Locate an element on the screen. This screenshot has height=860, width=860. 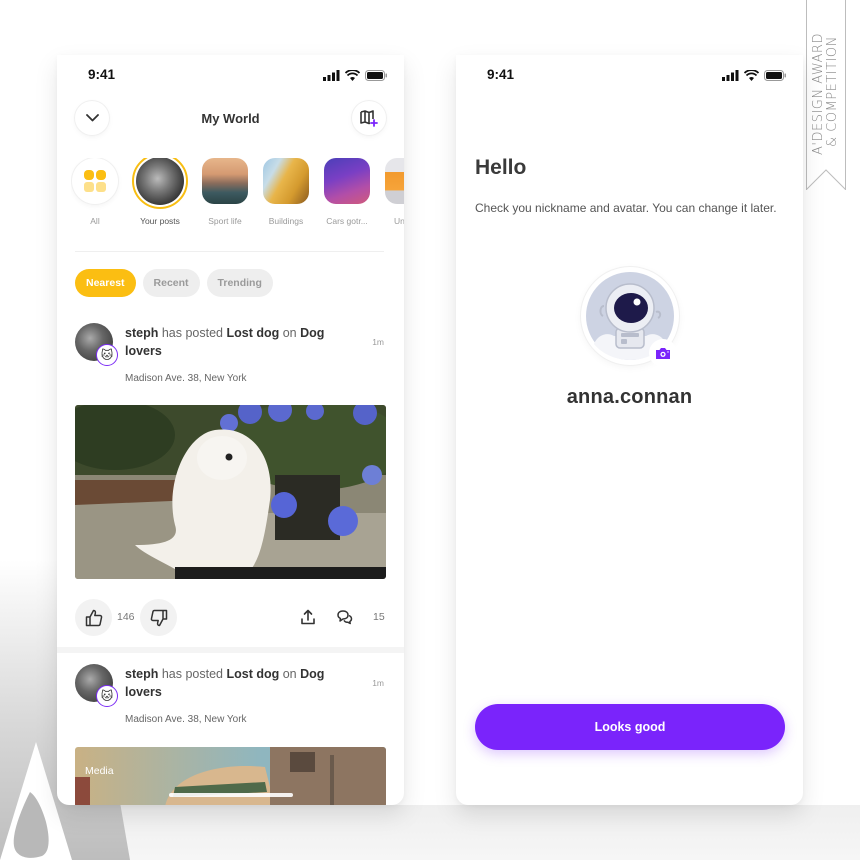
post-image is located at coordinates (230, 492).